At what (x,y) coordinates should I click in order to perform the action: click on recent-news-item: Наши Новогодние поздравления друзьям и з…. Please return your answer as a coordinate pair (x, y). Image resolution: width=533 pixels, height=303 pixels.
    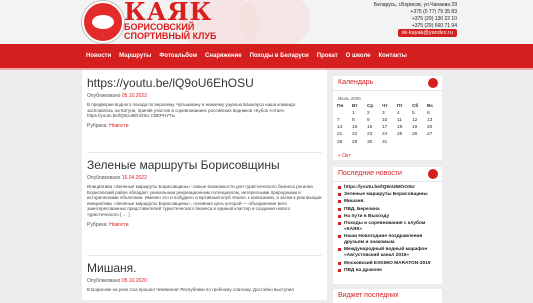
    Looking at the image, I should click on (389, 240).